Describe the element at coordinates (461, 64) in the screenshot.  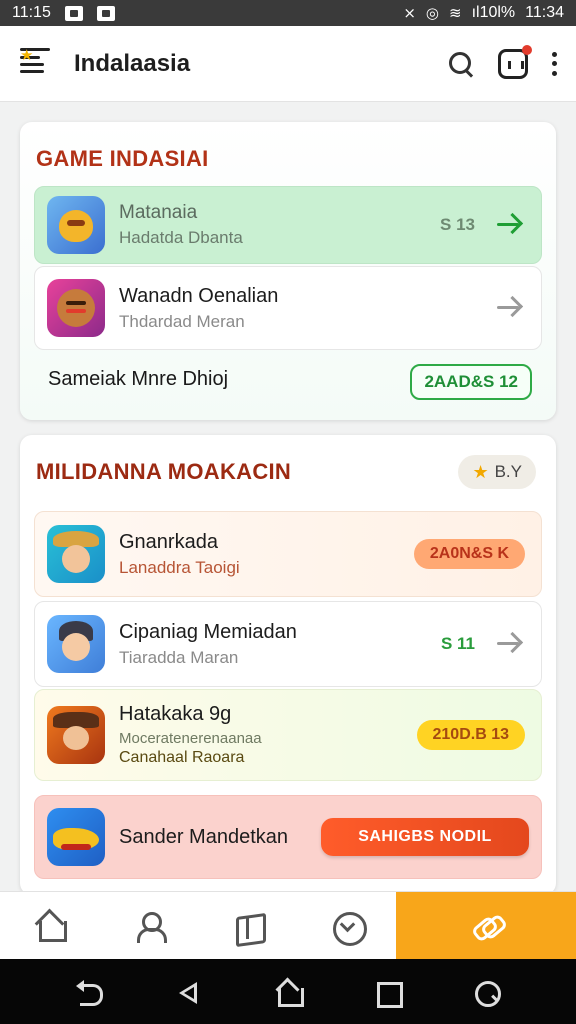
I see `search-icon` at that location.